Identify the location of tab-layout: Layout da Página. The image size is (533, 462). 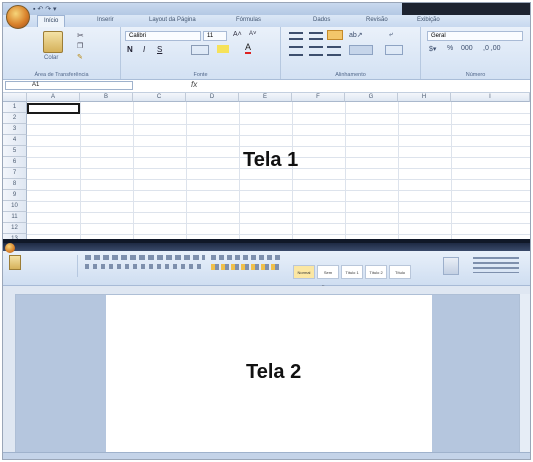
(172, 20).